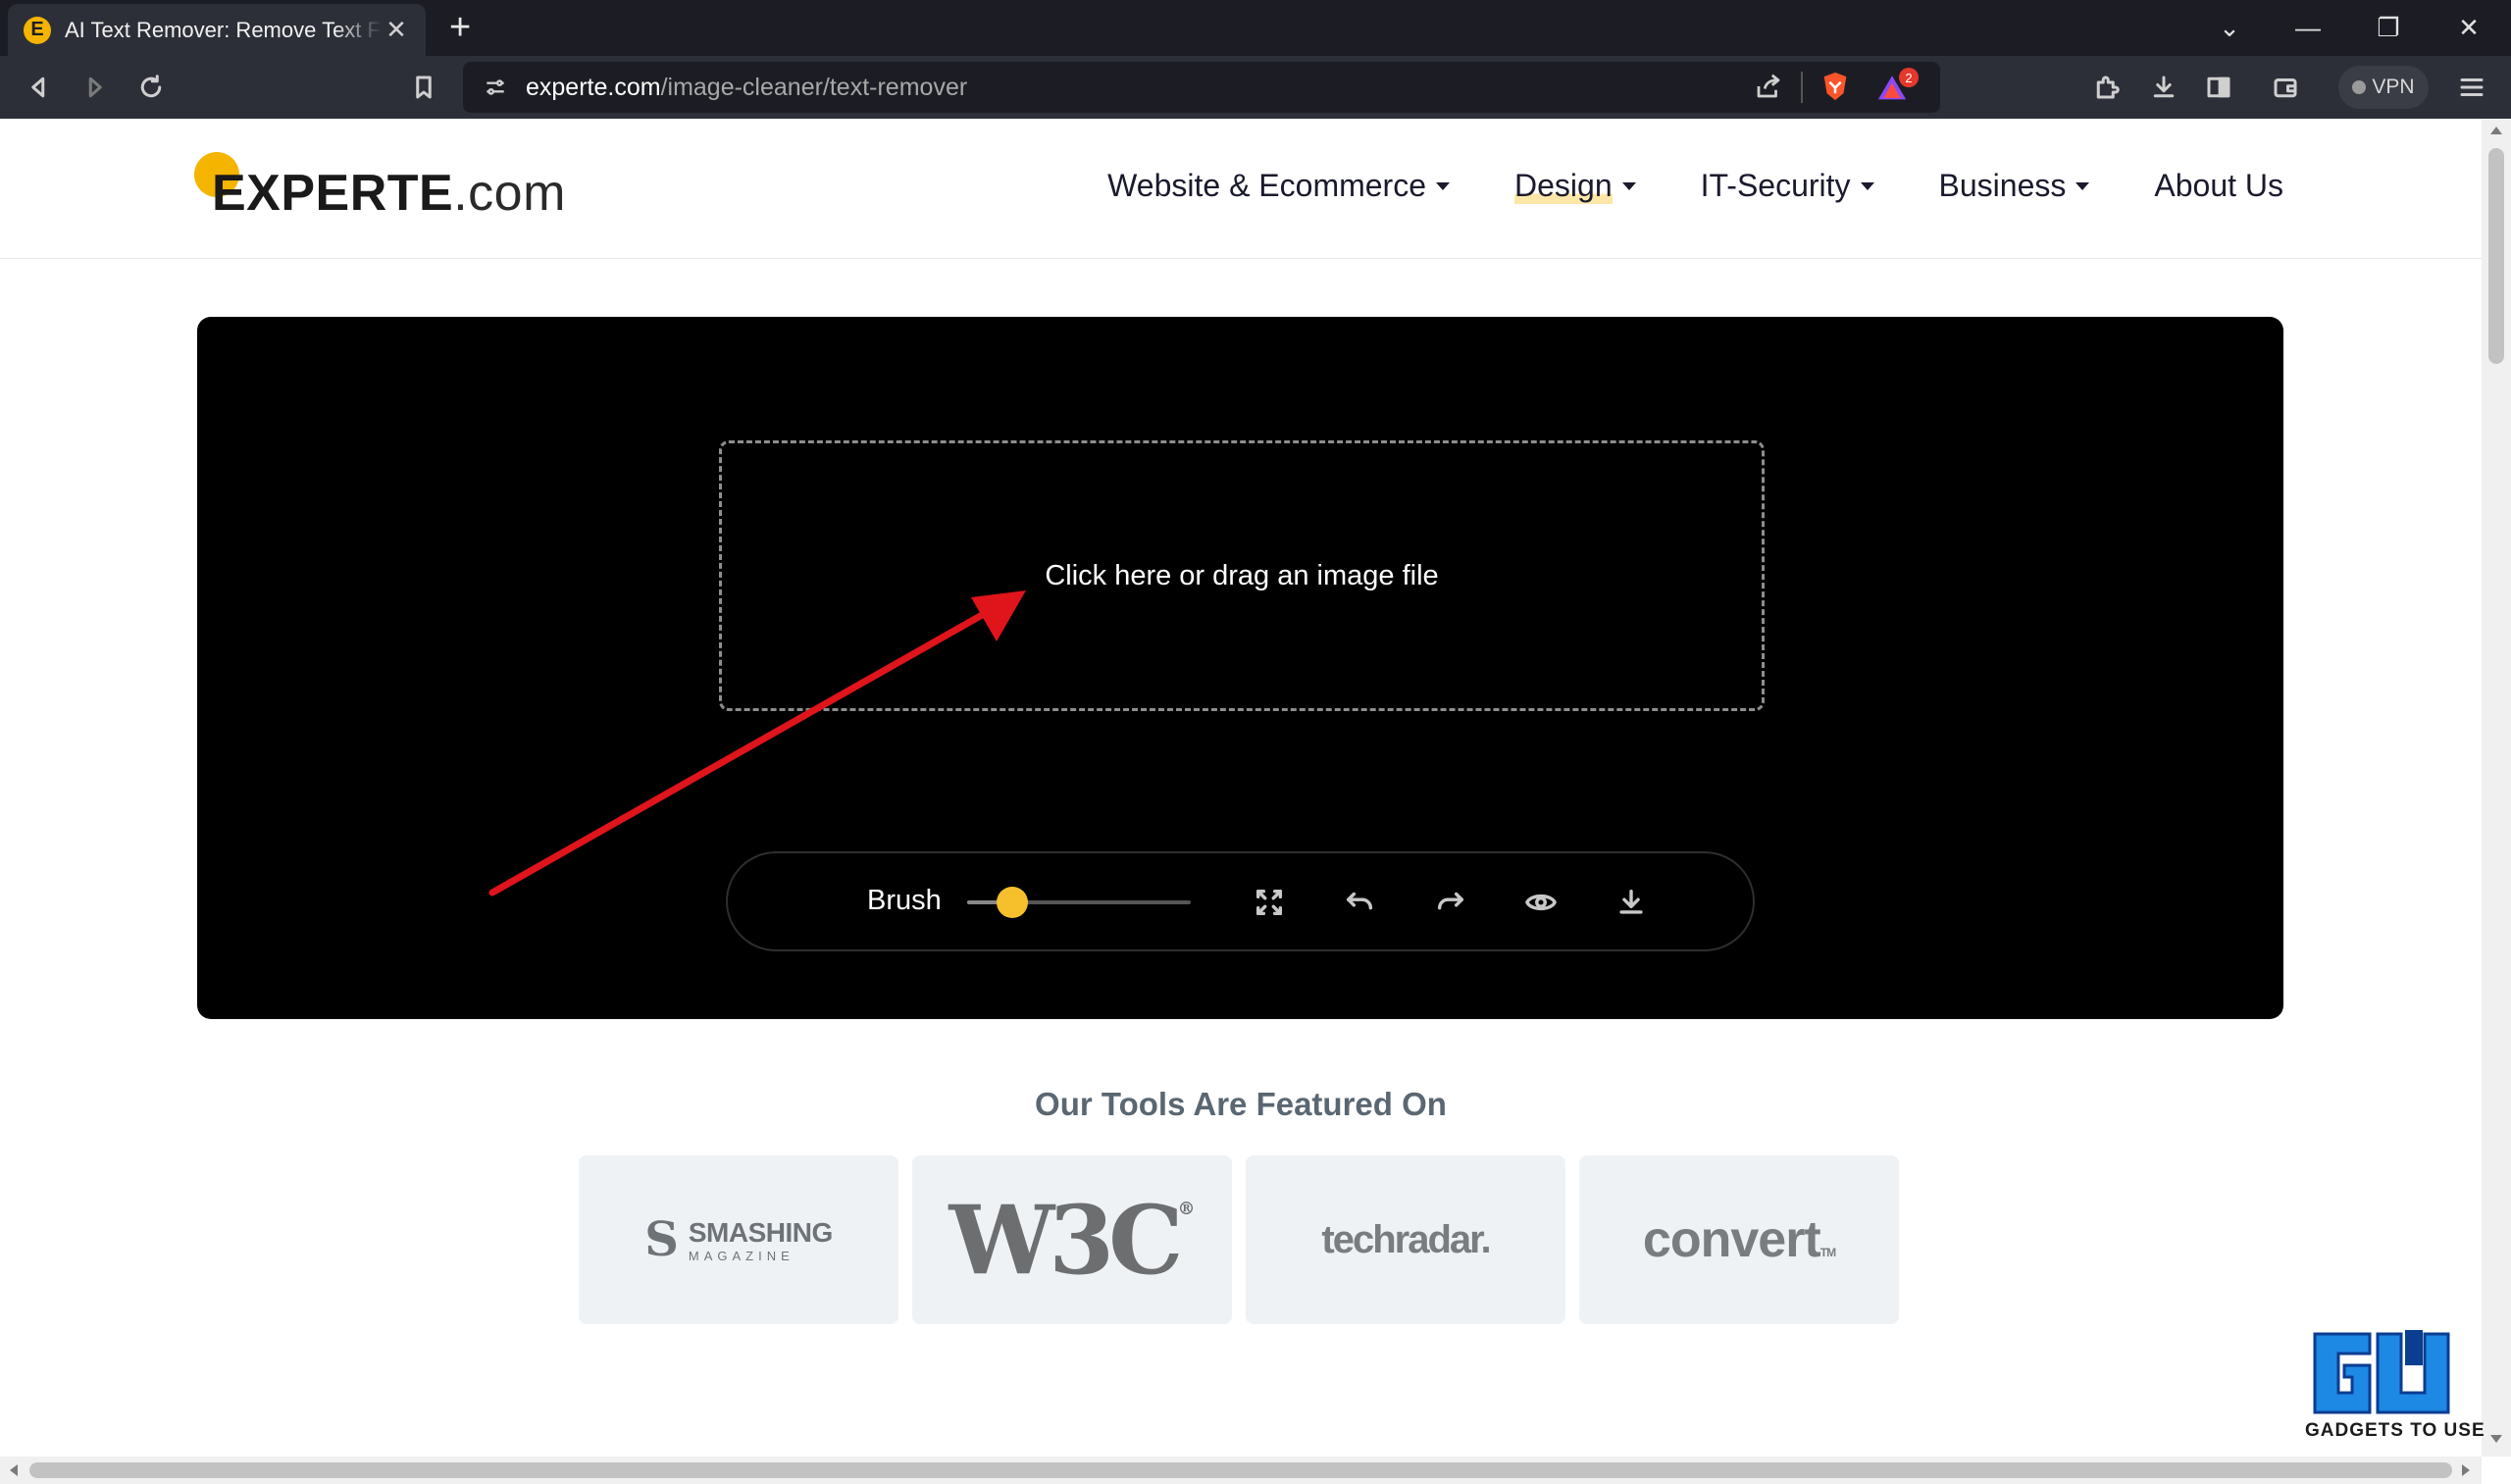 Image resolution: width=2511 pixels, height=1484 pixels. I want to click on share-button, so click(1769, 87).